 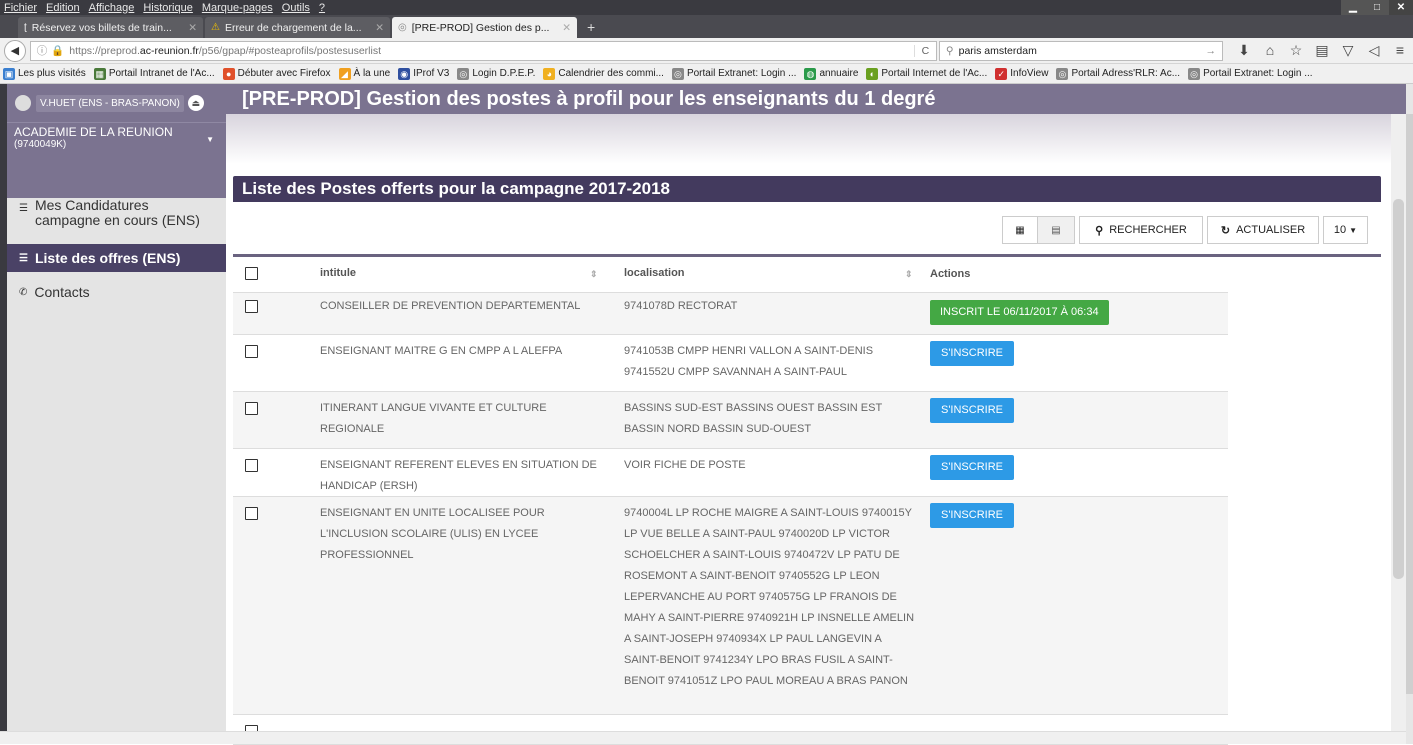 I want to click on tab-error: ⚠ Erreur de chargement de la... ✕, so click(x=297, y=27).